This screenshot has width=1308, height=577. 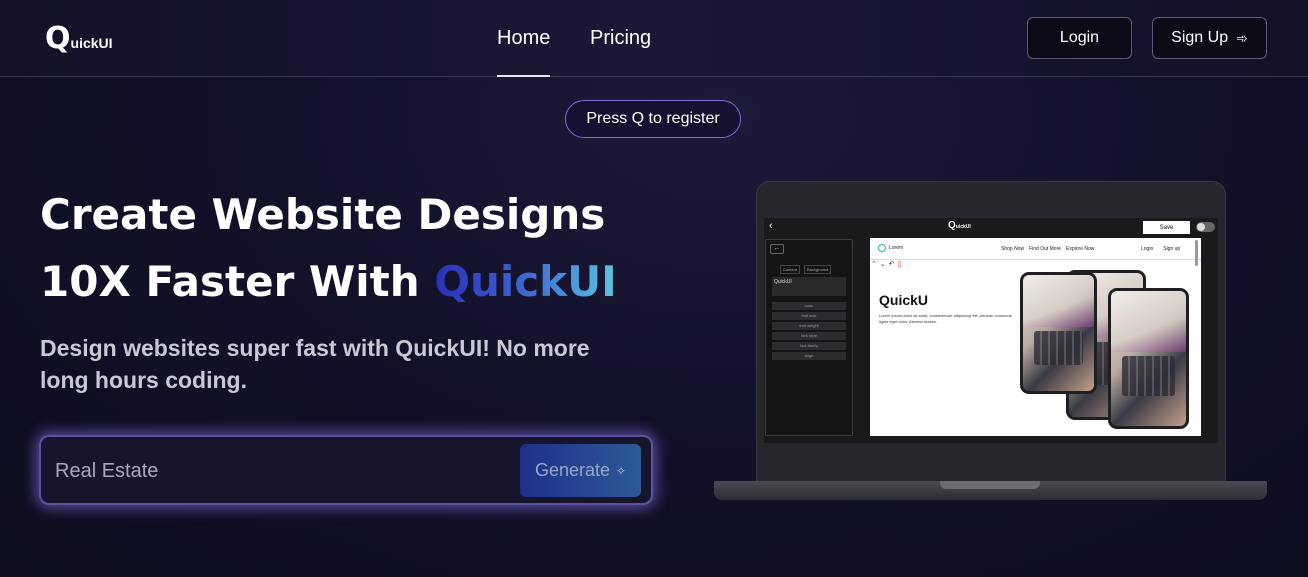 I want to click on site-nav-links: Shop Now Find Out More Explore Now, so click(x=1047, y=249).